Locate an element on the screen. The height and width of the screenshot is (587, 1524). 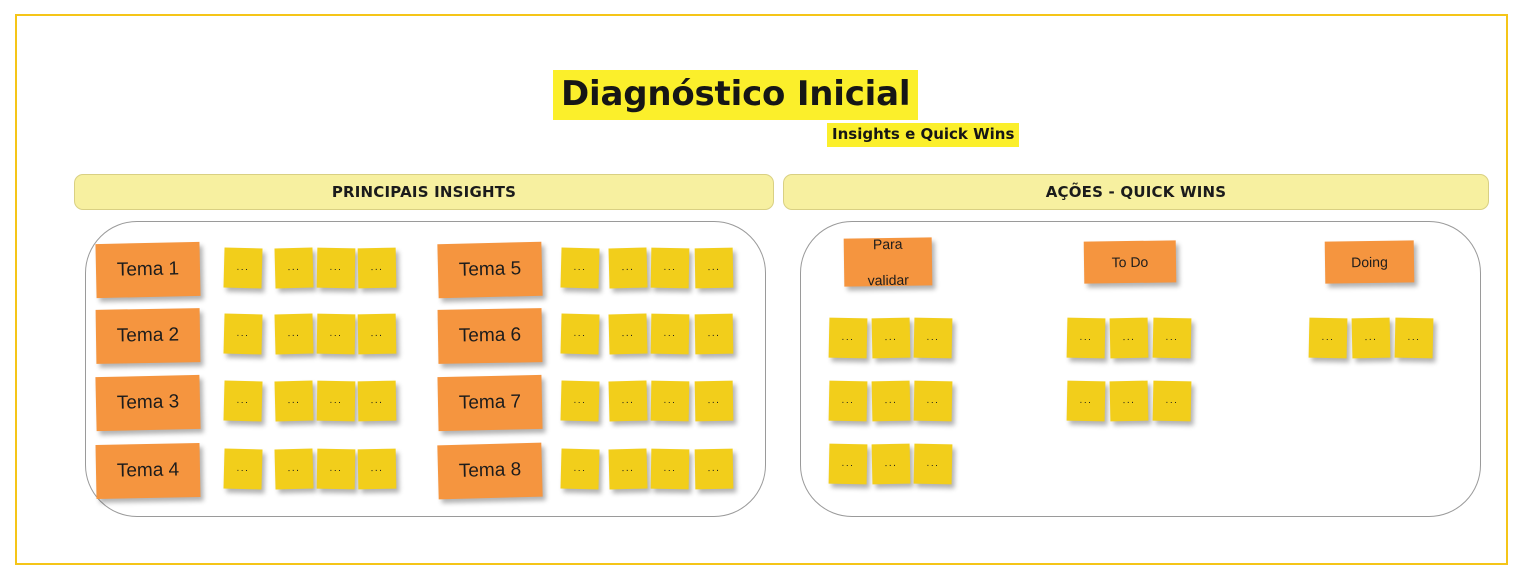
theme-card-3: Tema 3 is located at coordinates (148, 403).